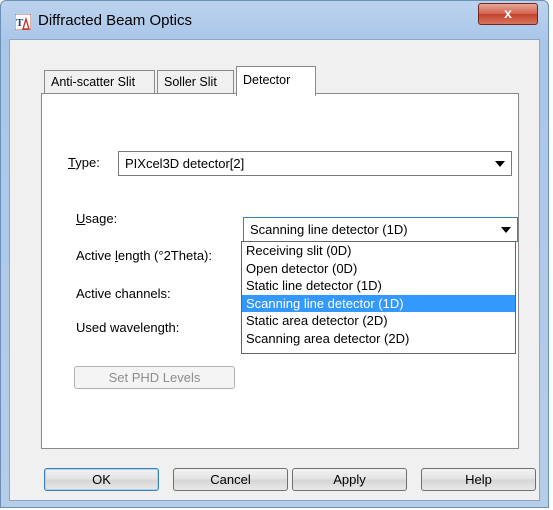 The image size is (553, 510). Describe the element at coordinates (378, 251) in the screenshot. I see `usage-option: Receiving slit (0D)` at that location.